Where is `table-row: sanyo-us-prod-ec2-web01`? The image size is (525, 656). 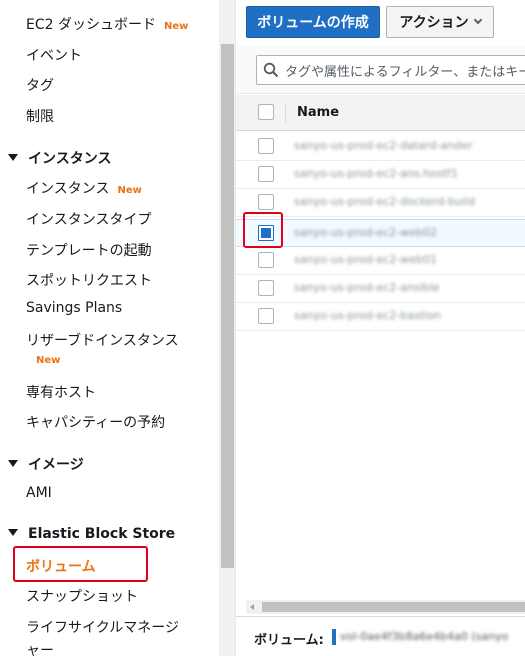
table-row: sanyo-us-prod-ec2-web01 is located at coordinates (380, 261).